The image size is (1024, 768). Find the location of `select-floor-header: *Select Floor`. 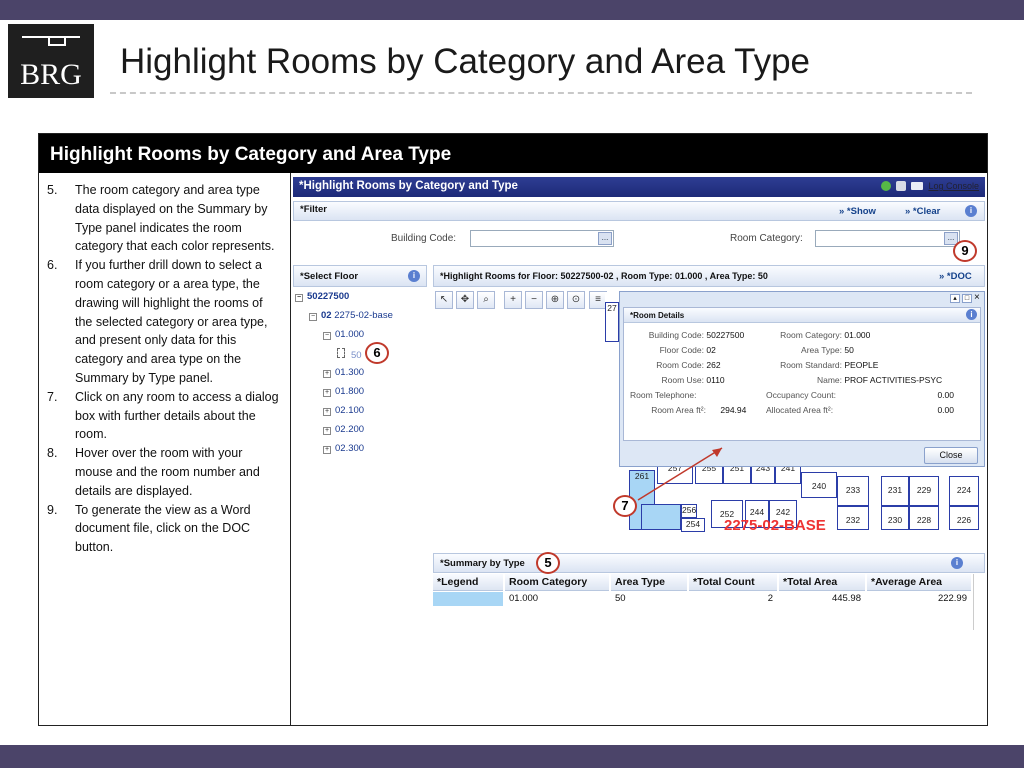

select-floor-header: *Select Floor is located at coordinates (360, 276).